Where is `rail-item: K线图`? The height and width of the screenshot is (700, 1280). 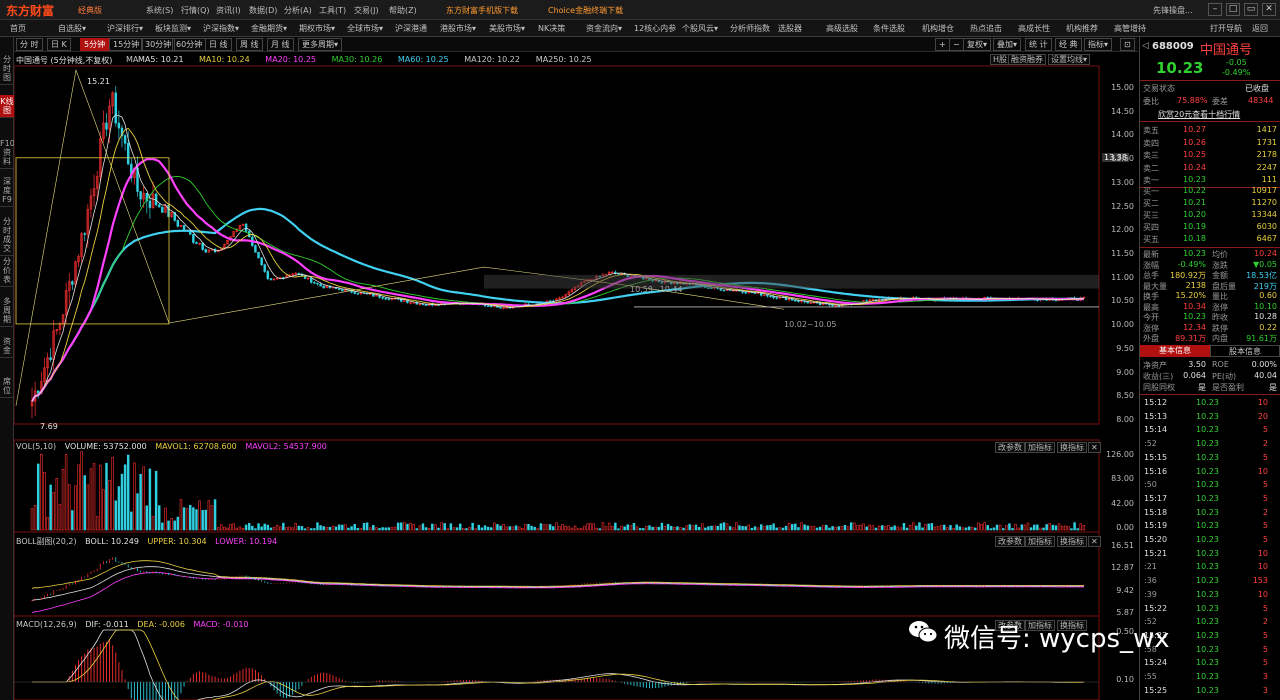
rail-item: K线图 is located at coordinates (7, 106).